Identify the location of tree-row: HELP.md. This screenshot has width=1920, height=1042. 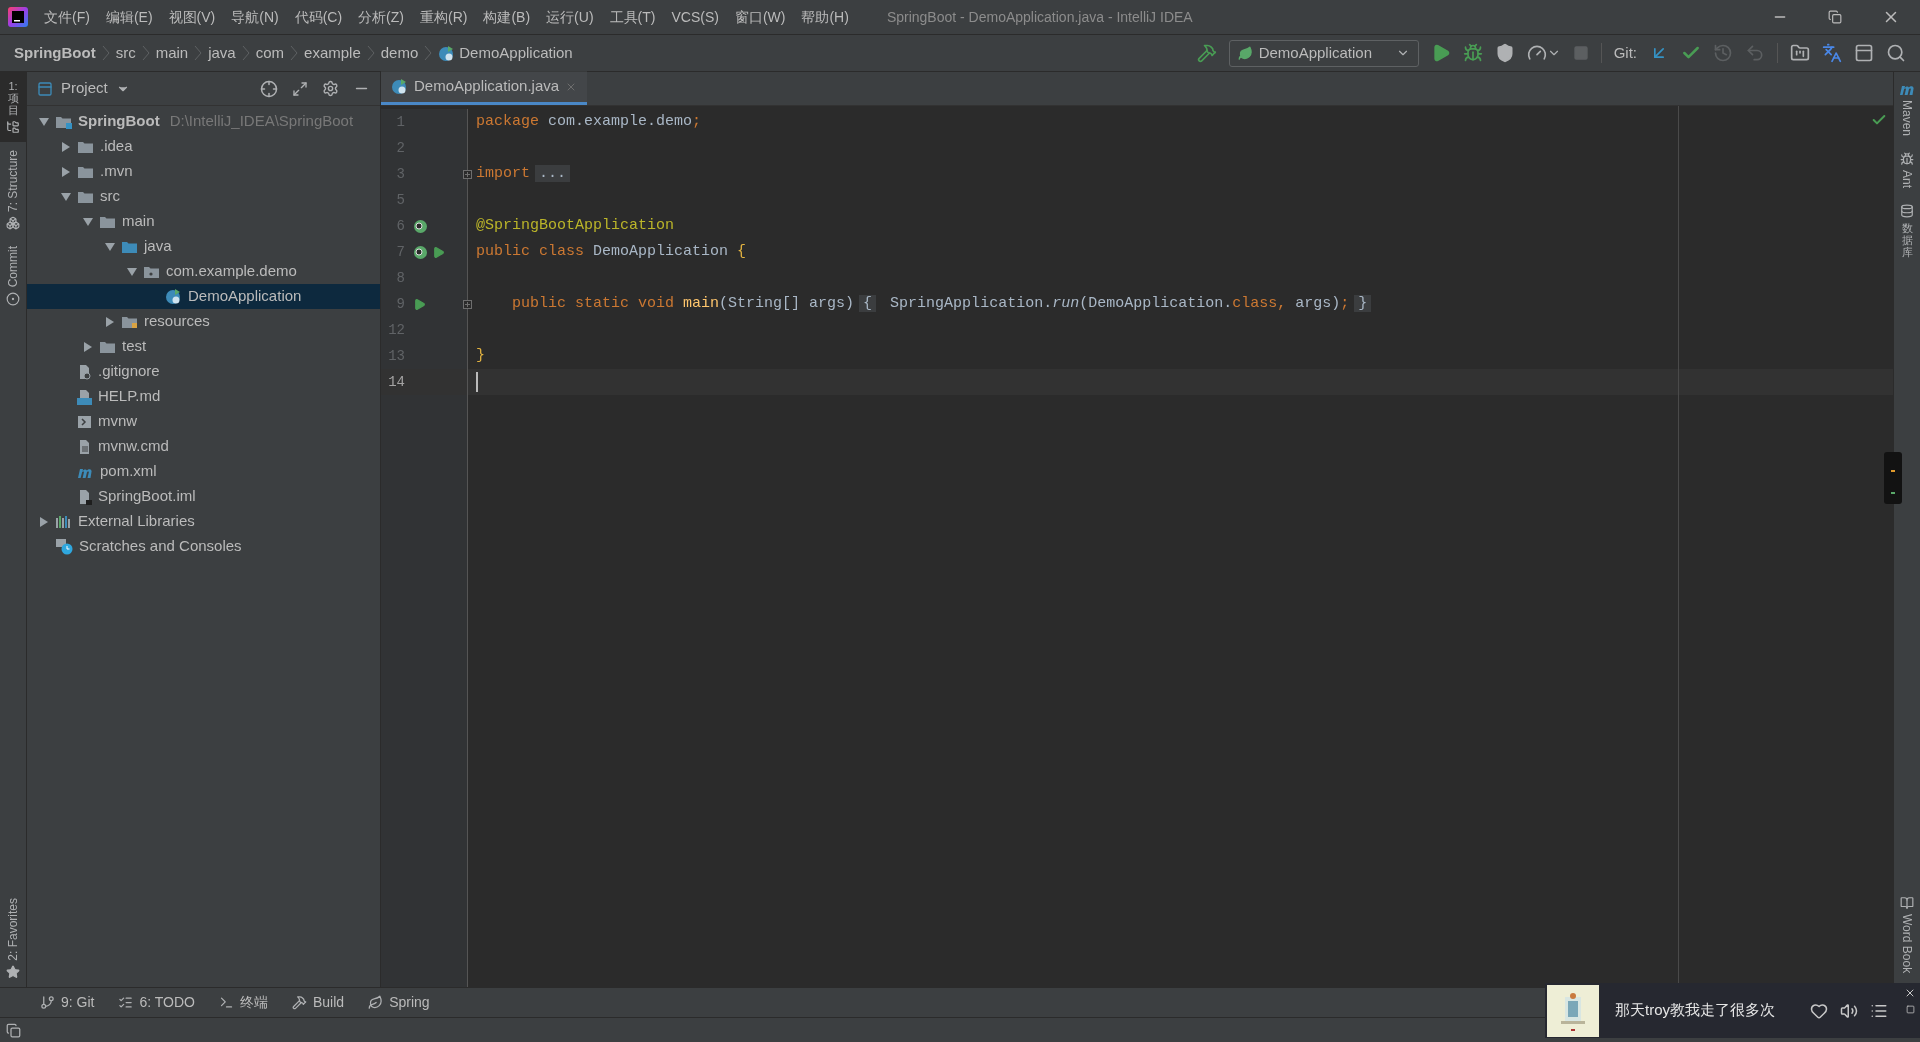
(203, 396).